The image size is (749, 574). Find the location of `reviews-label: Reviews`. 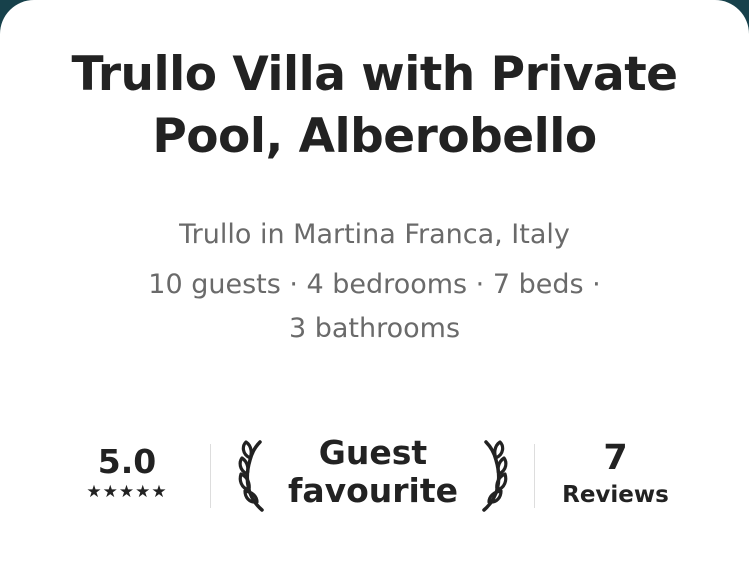

reviews-label: Reviews is located at coordinates (615, 495).